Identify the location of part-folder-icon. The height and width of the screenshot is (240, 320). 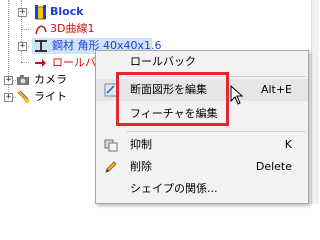
(40, 12).